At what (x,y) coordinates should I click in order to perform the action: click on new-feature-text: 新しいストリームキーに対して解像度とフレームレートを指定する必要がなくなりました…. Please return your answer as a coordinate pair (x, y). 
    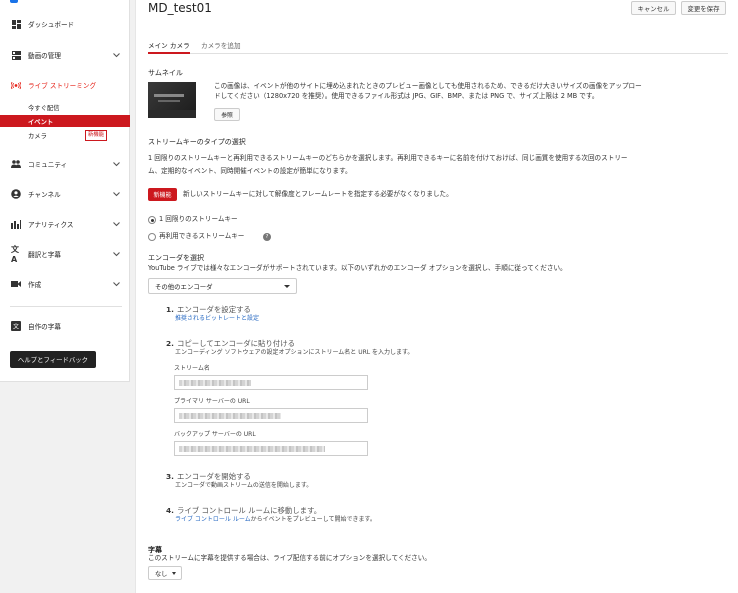
    Looking at the image, I should click on (318, 194).